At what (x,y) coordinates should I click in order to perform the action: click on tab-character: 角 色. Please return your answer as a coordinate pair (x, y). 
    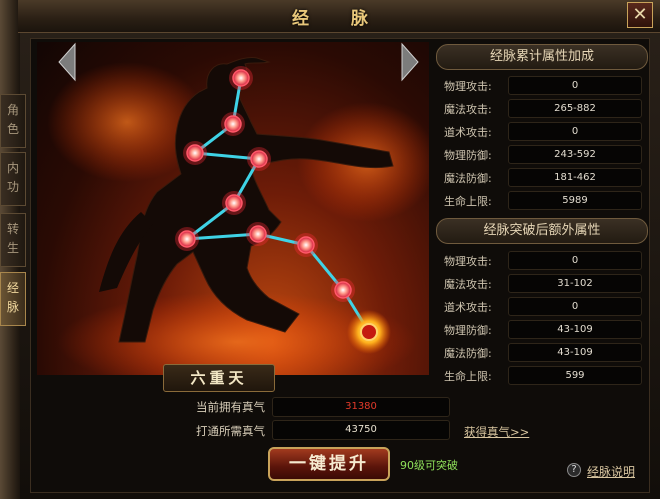
    Looking at the image, I should click on (13, 121).